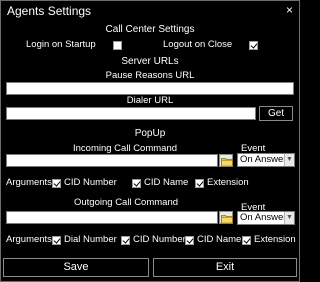 This screenshot has height=282, width=320. I want to click on outgoing-dial-number-label: Dial Number, so click(90, 239).